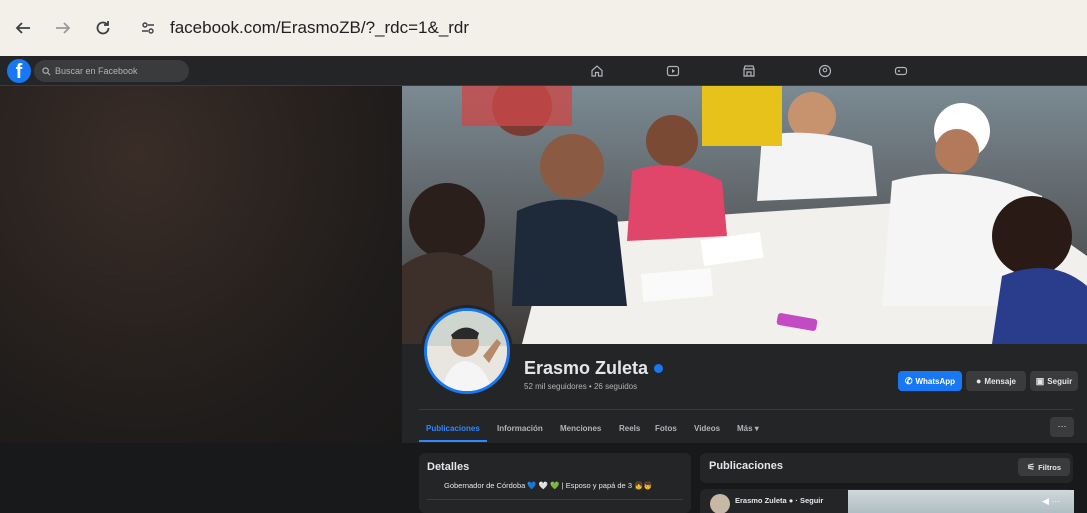 This screenshot has width=1087, height=513. Describe the element at coordinates (935, 381) in the screenshot. I see `whatsapp-label: WhatsApp` at that location.